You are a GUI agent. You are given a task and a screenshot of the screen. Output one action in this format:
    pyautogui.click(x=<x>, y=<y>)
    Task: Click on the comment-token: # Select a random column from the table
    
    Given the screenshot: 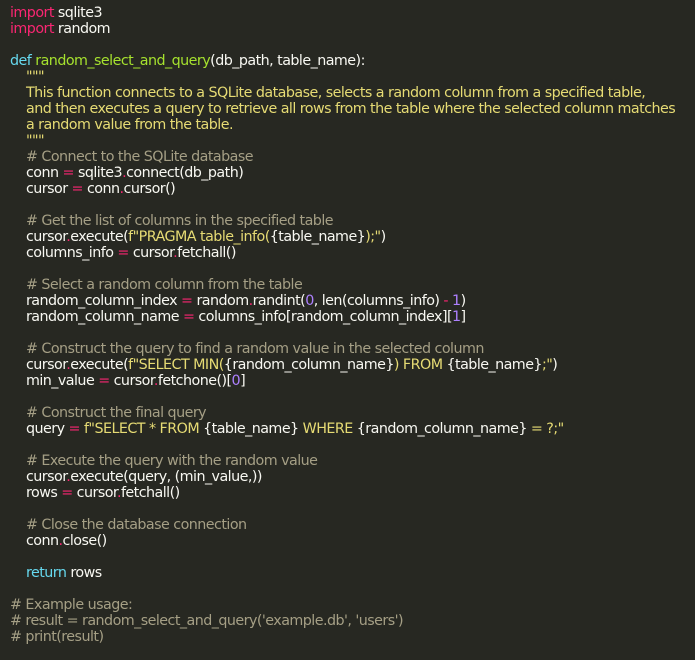 What is the action you would take?
    pyautogui.click(x=156, y=285)
    